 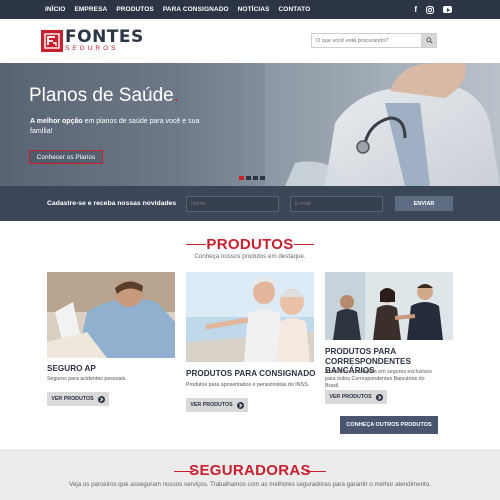 I want to click on newsletter-submit-button: ENVIAR, so click(x=424, y=203).